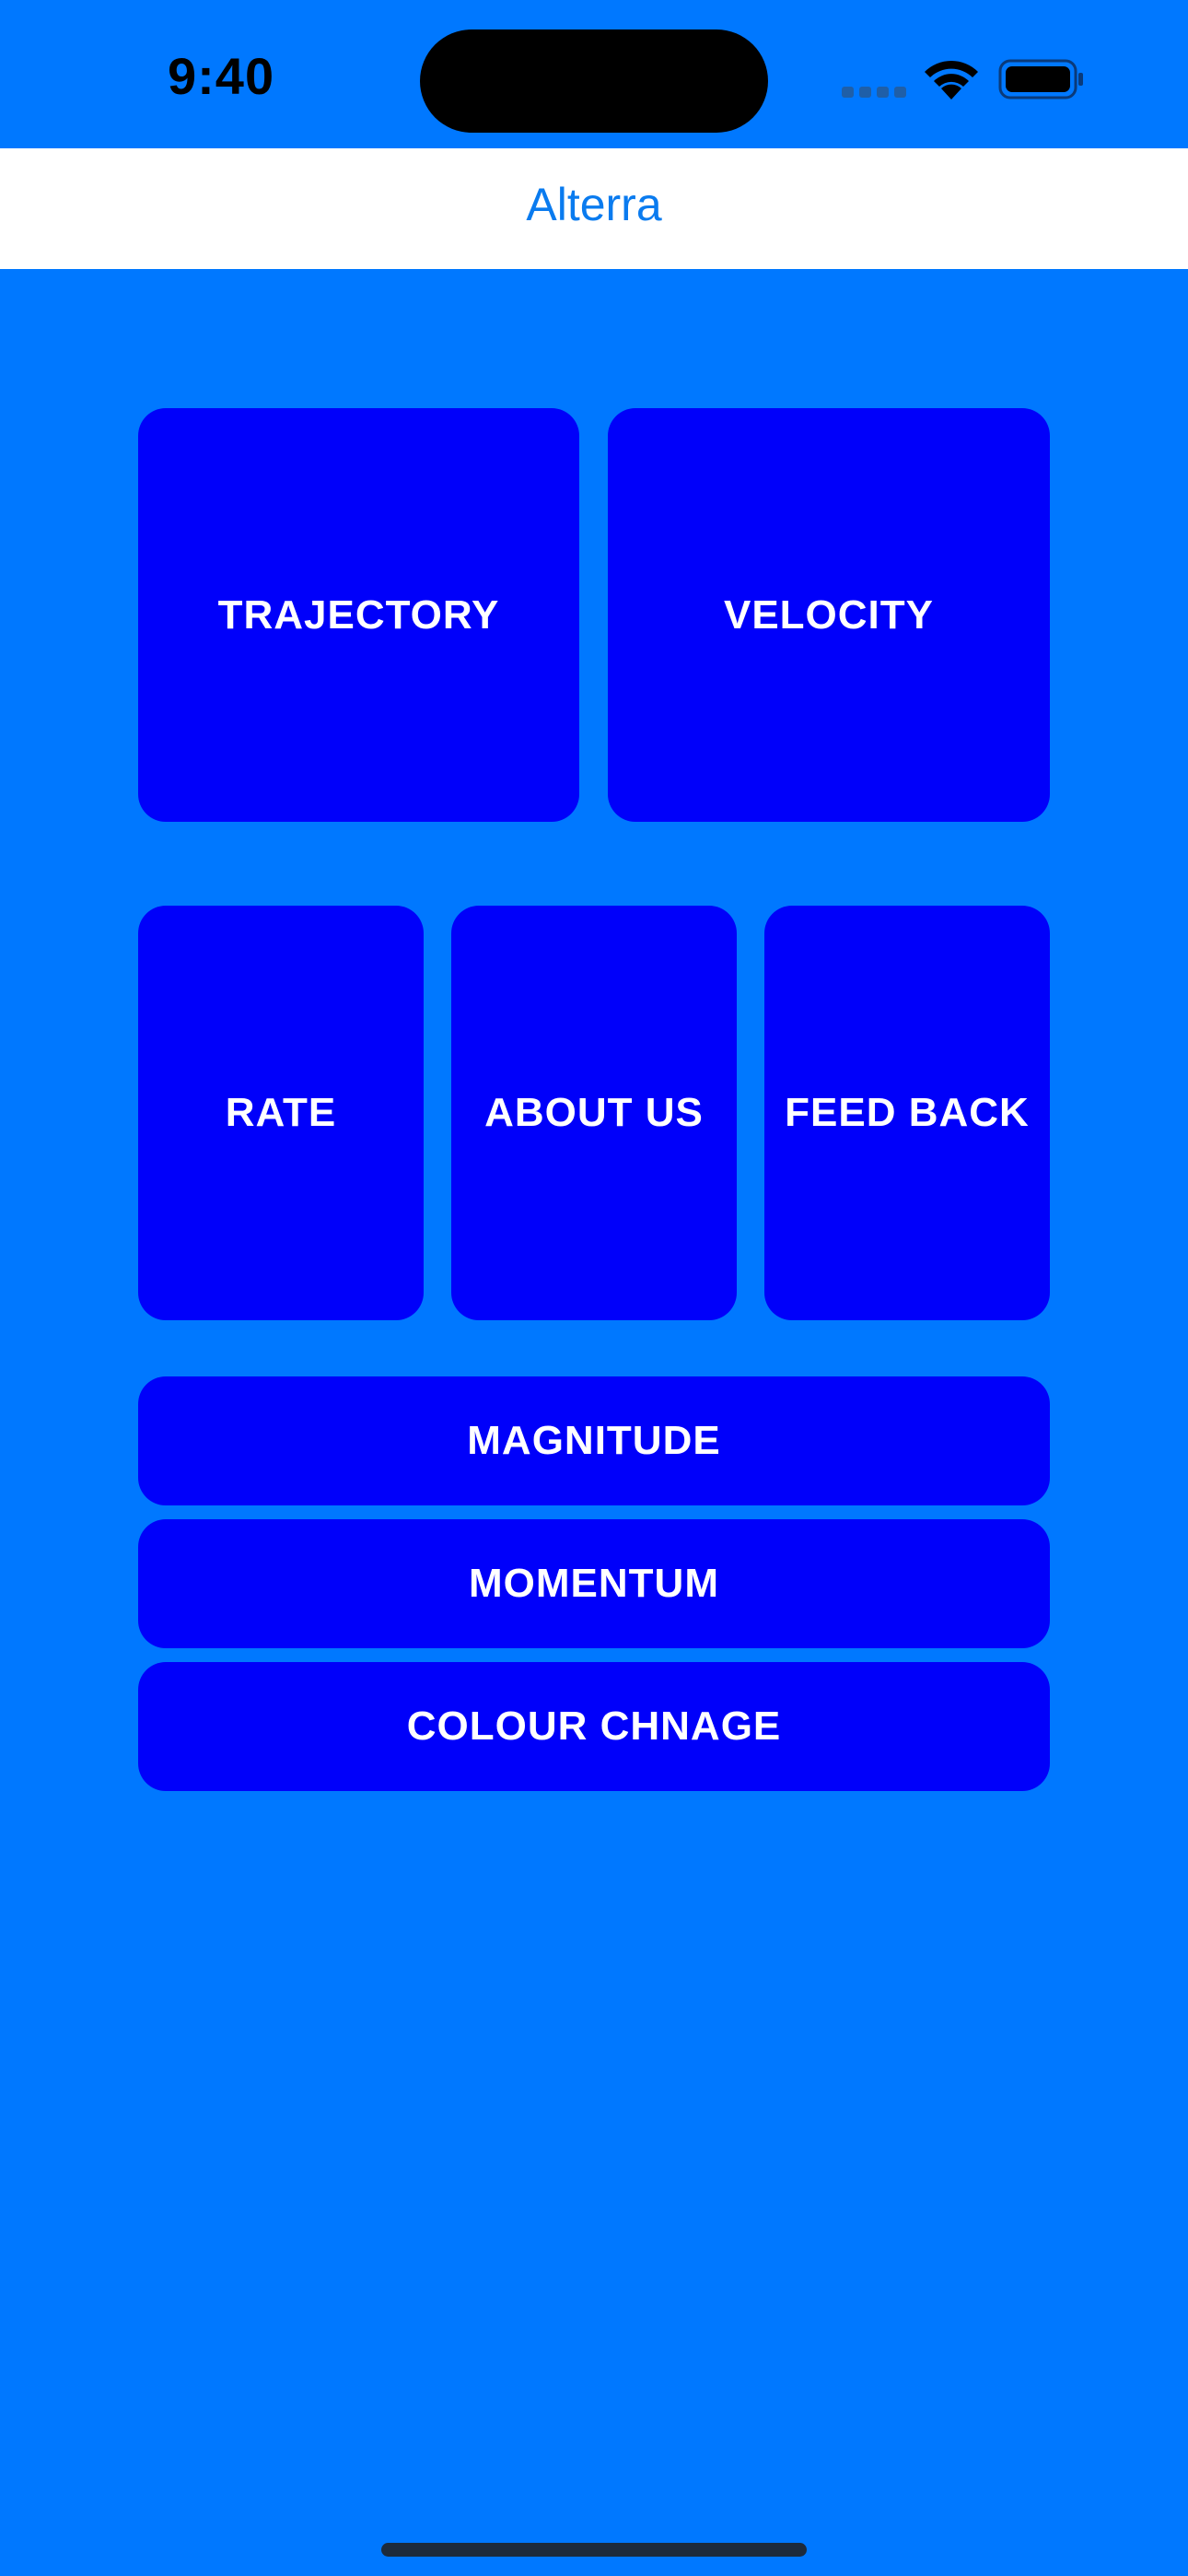 The width and height of the screenshot is (1188, 2576). I want to click on velocity-button: VELOCITY, so click(829, 615).